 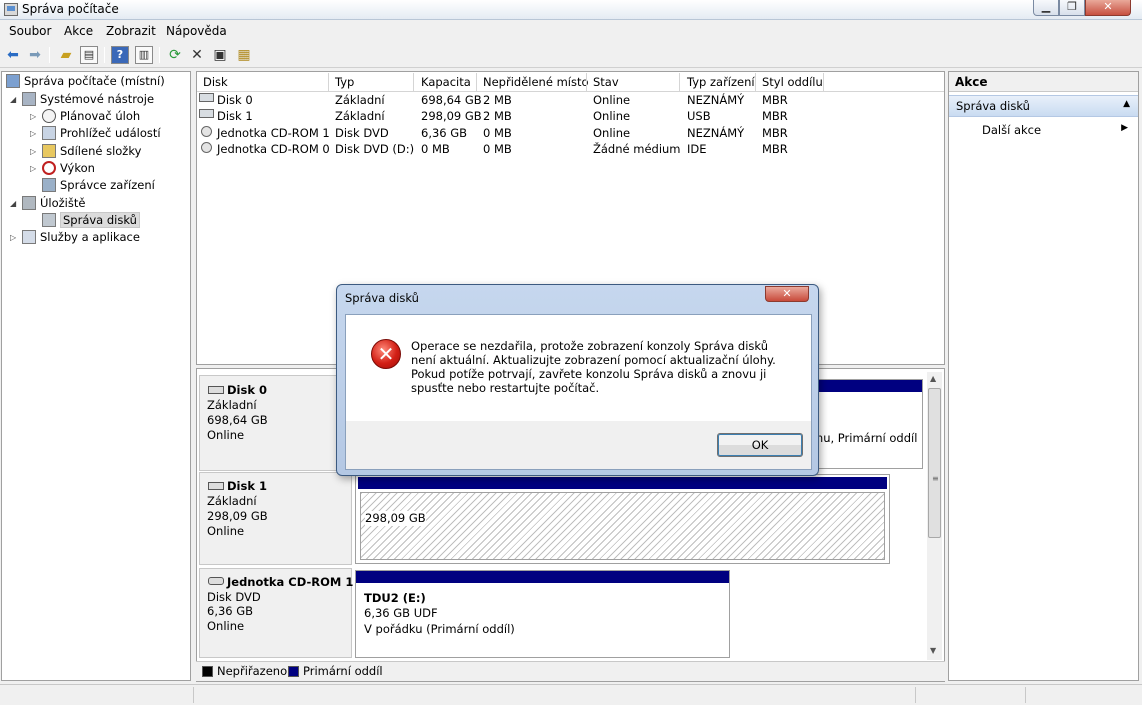 I want to click on partition-label: 298,09 GB, so click(x=395, y=518).